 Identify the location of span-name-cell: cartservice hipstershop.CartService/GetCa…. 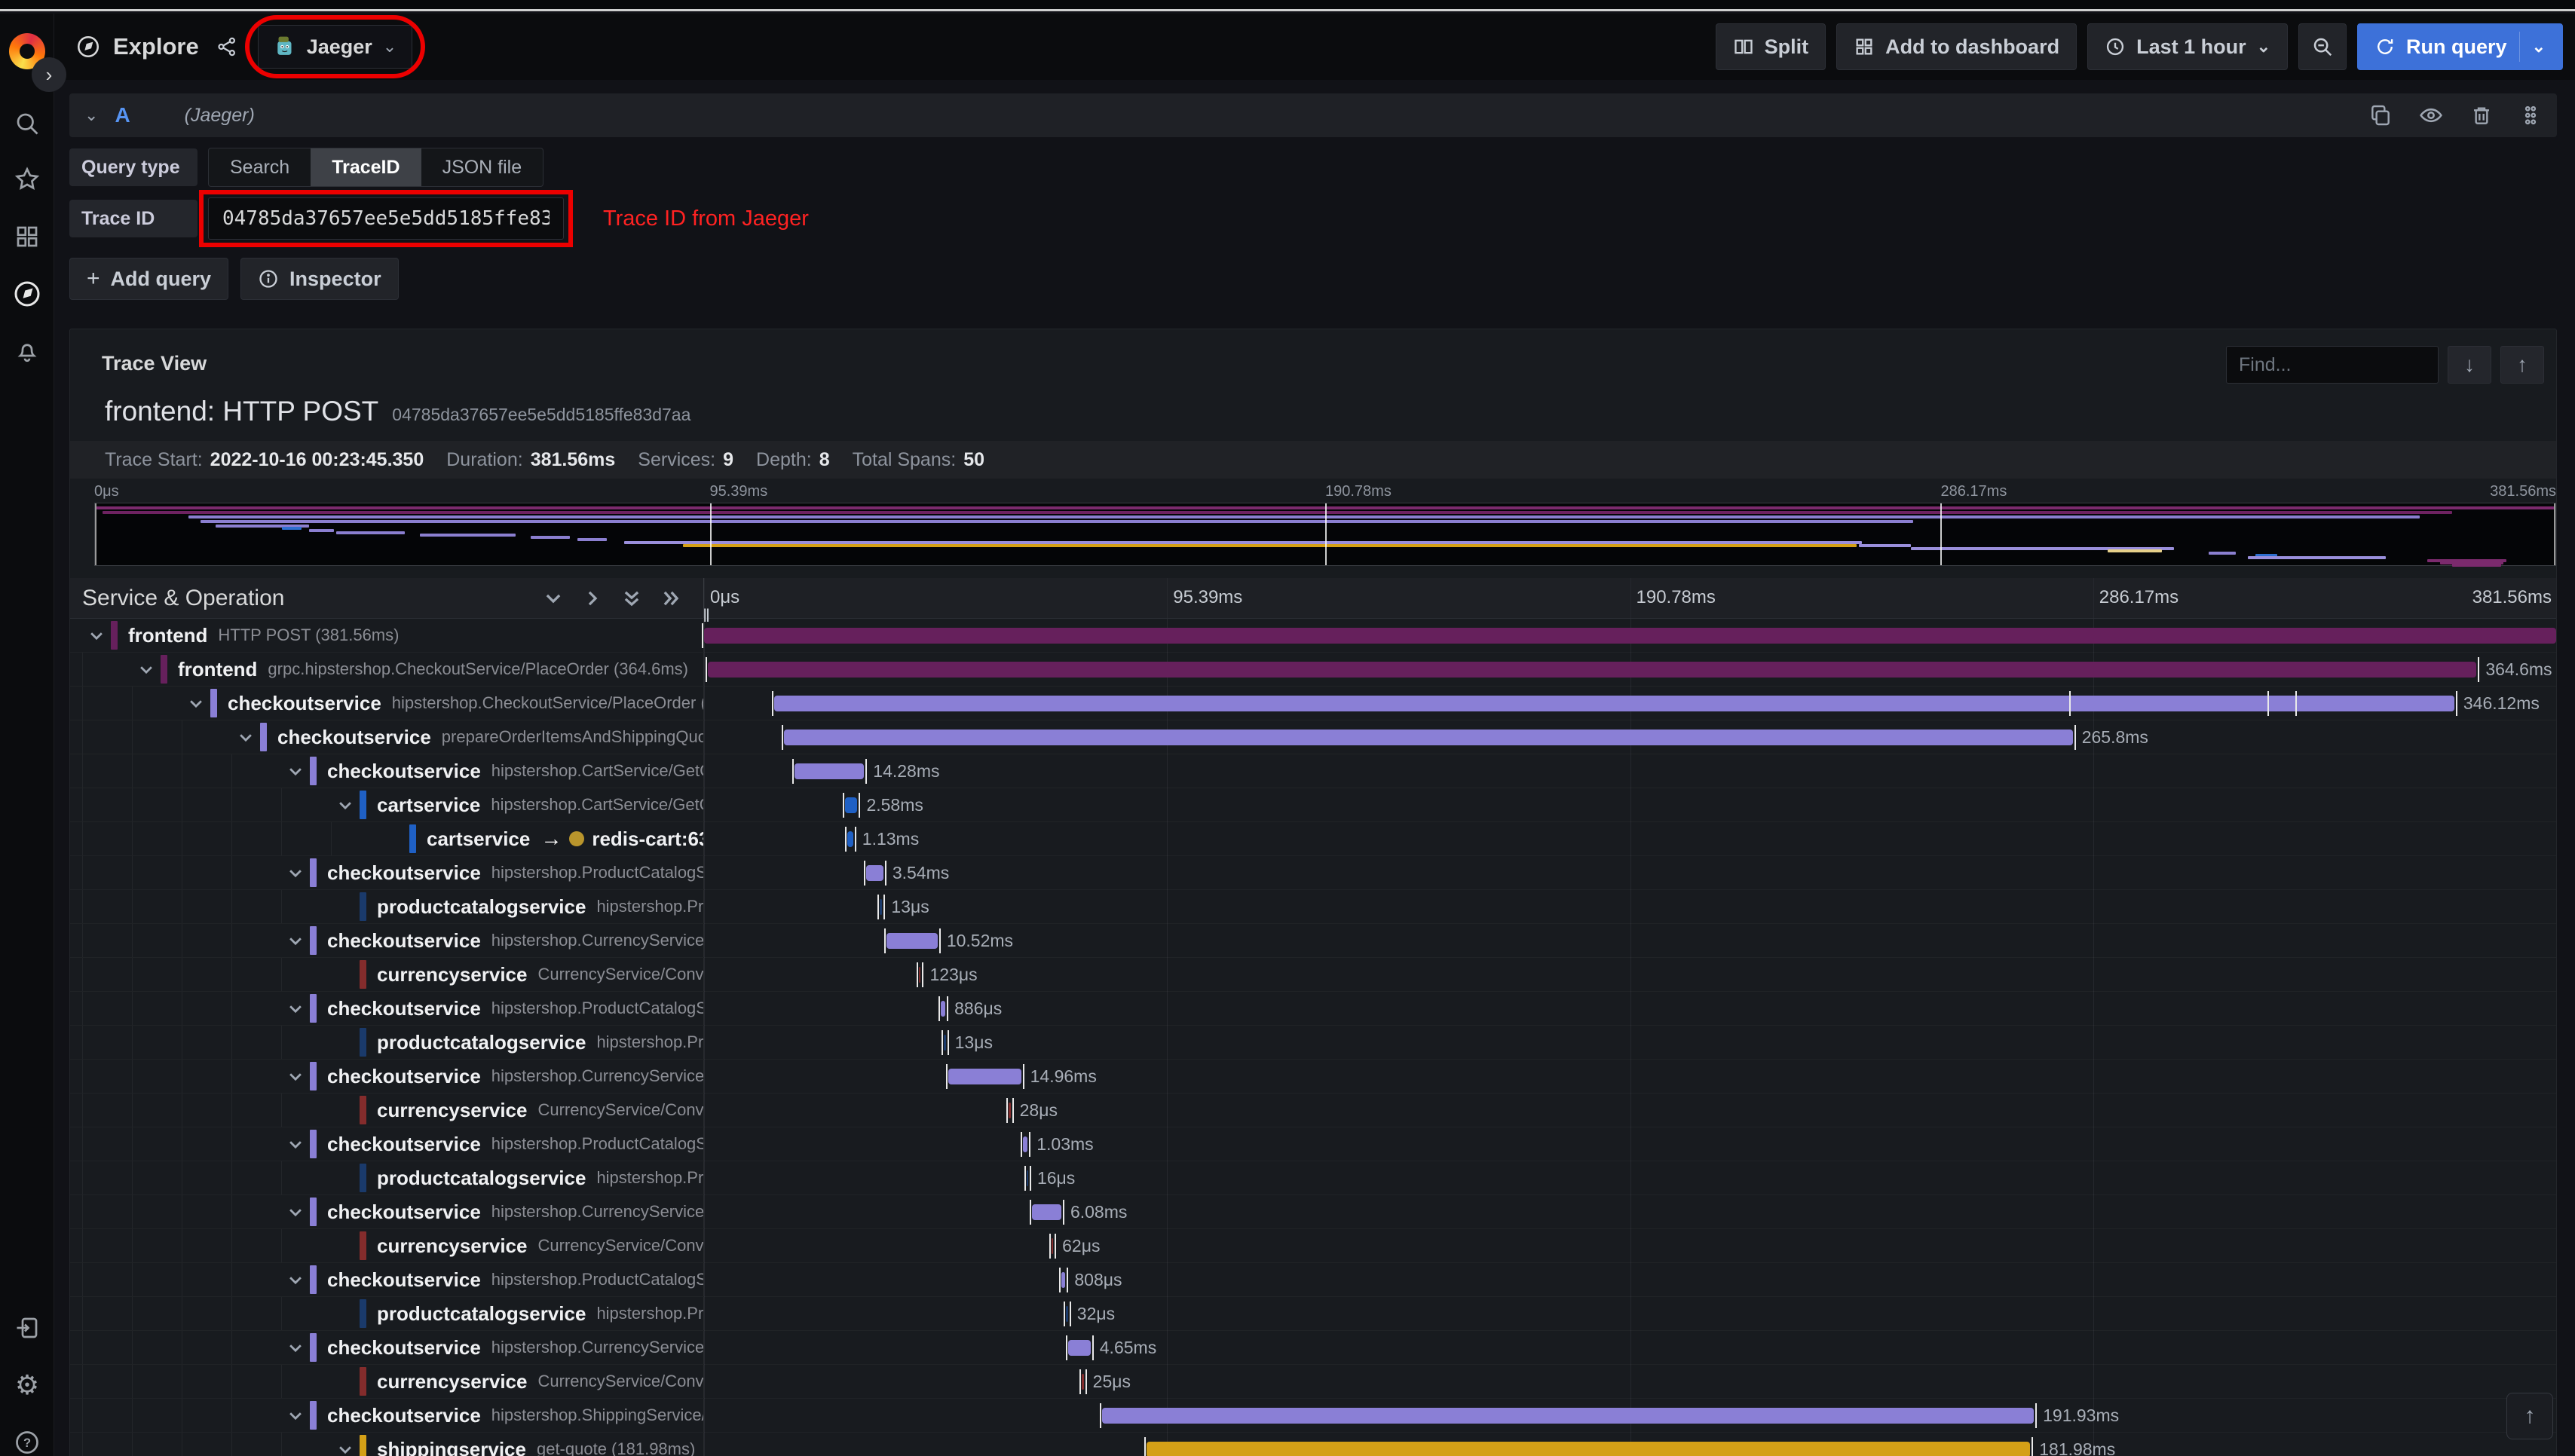
(387, 804).